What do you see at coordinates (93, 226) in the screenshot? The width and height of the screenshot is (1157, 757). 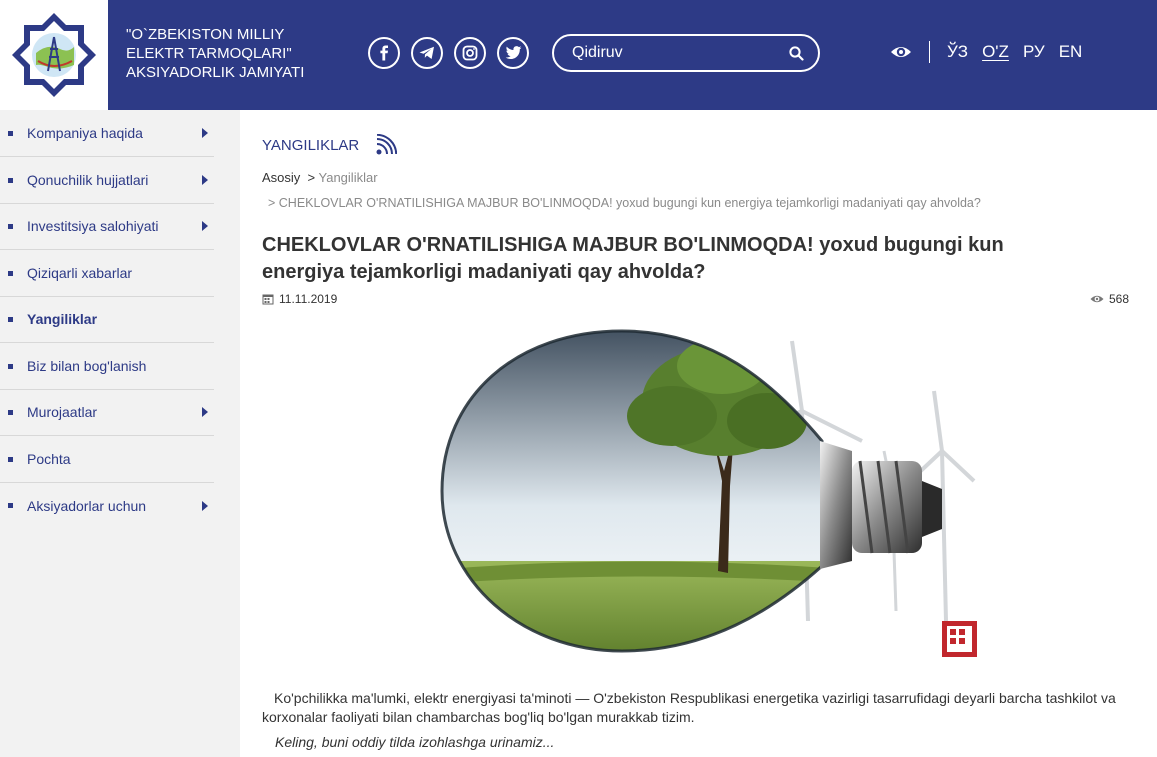 I see `sidebar-item-label: Investitsiya salohiyati` at bounding box center [93, 226].